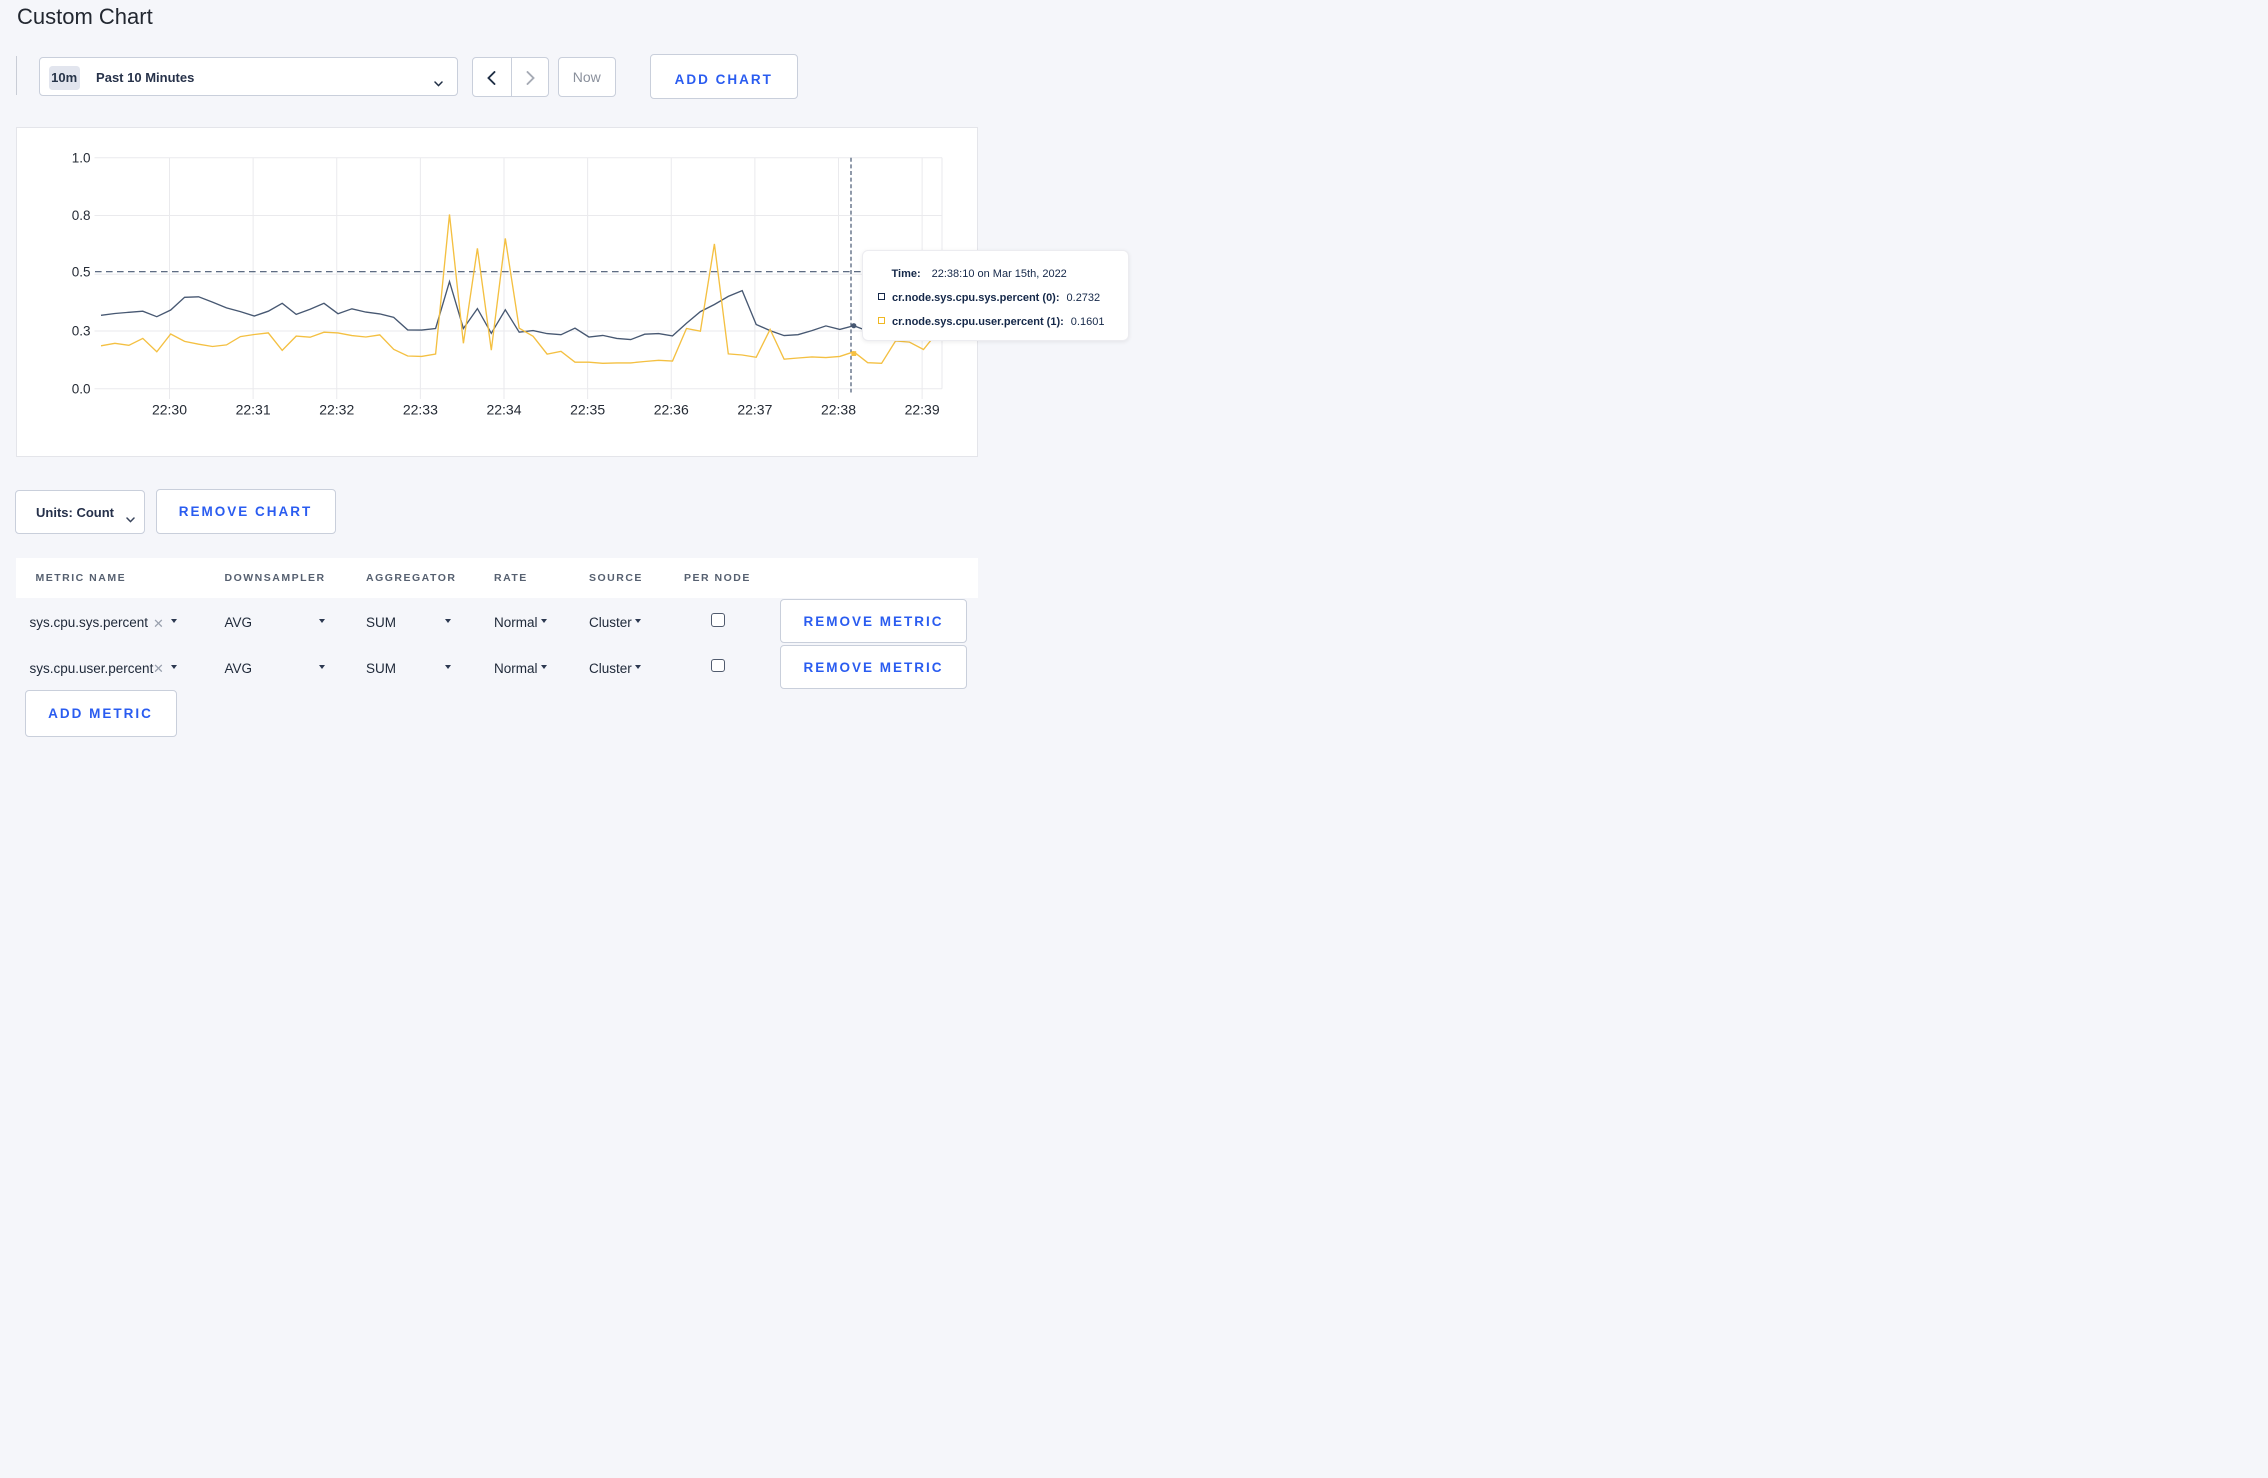  What do you see at coordinates (81, 158) in the screenshot?
I see `svg-text: 1.0` at bounding box center [81, 158].